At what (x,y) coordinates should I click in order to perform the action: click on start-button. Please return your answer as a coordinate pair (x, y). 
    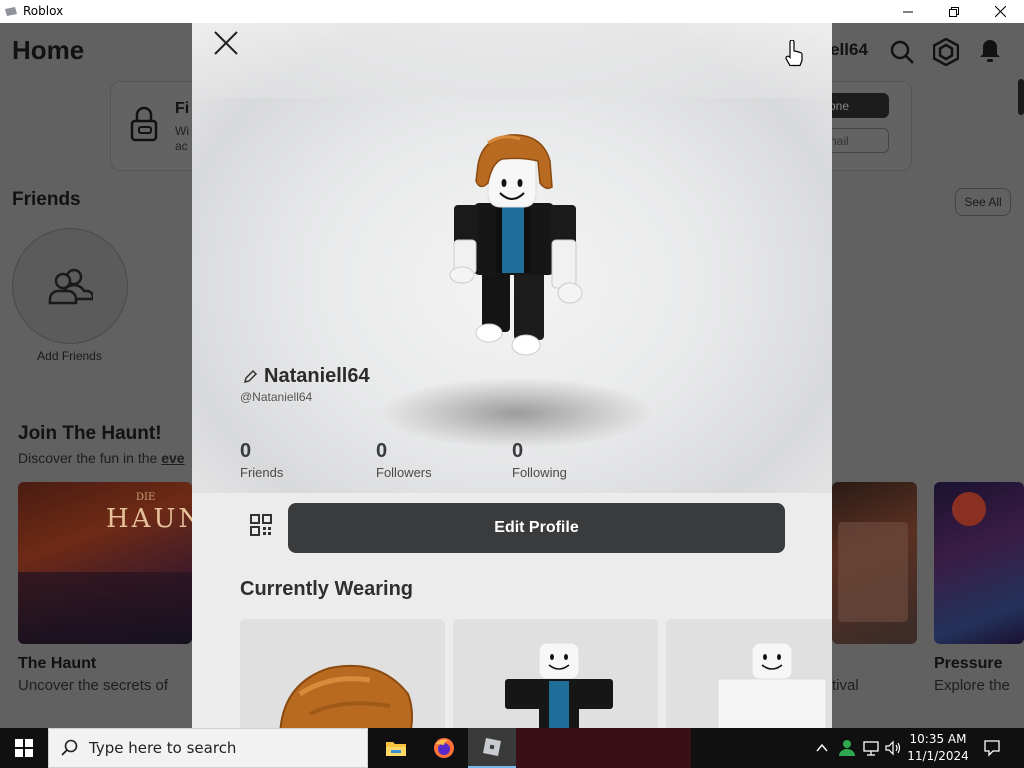
    Looking at the image, I should click on (24, 748).